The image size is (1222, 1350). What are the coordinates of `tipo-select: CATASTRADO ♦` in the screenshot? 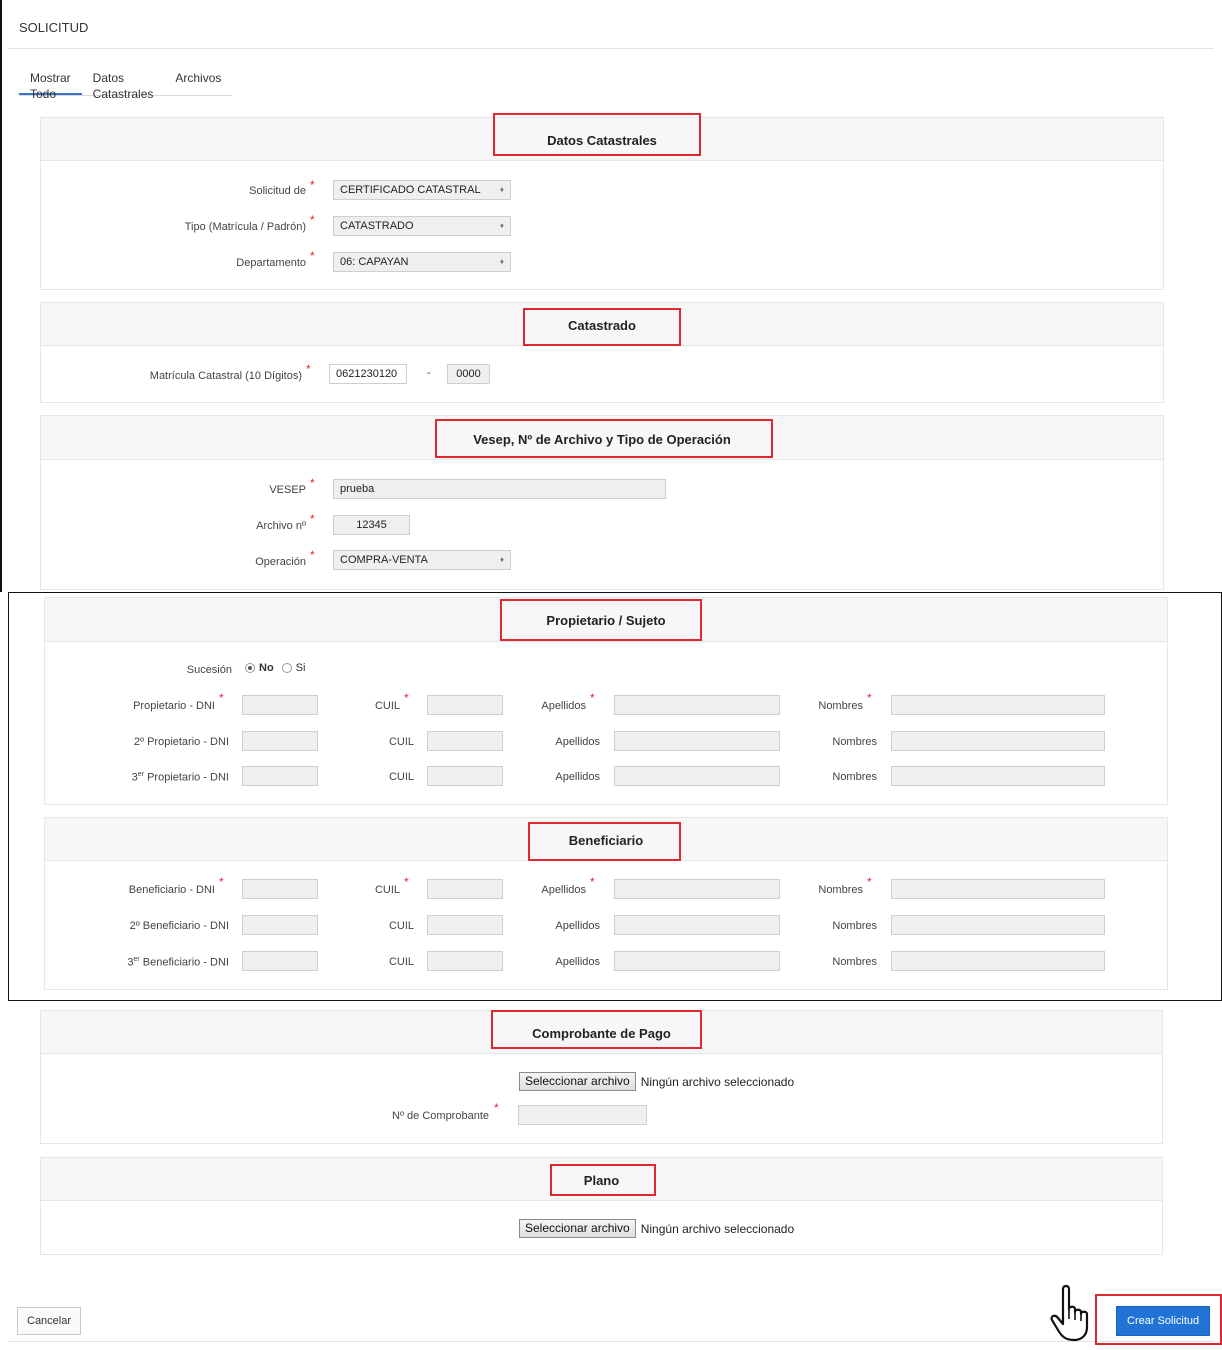 It's located at (422, 226).